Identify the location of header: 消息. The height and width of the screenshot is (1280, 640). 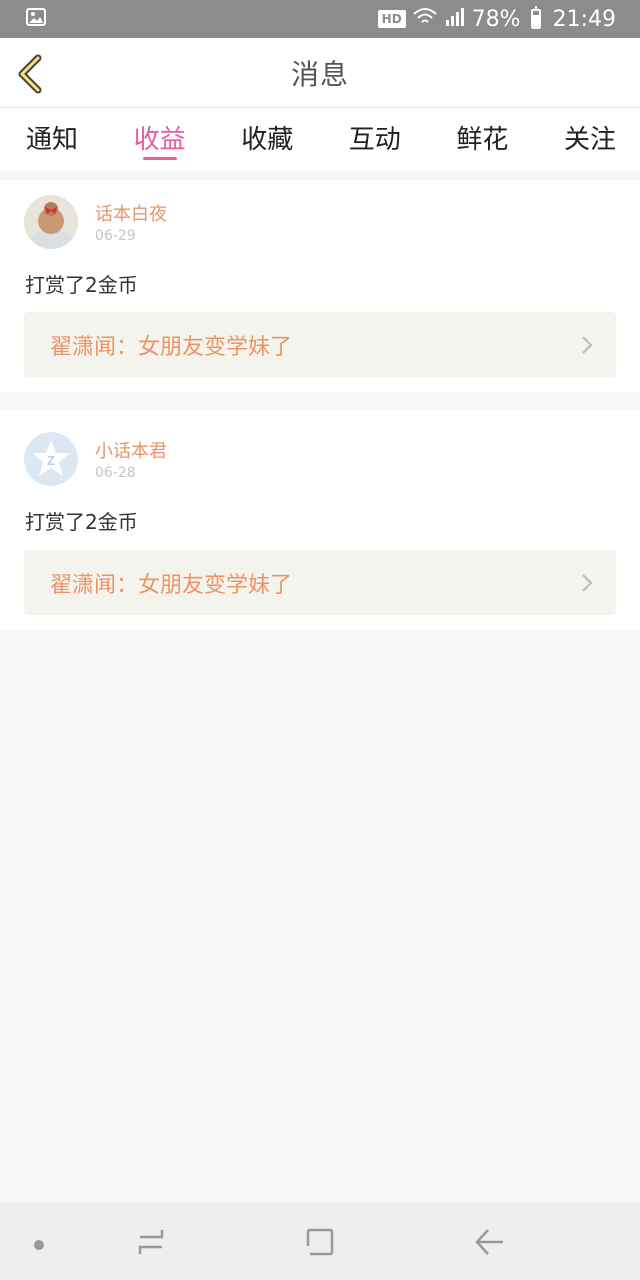
(320, 73).